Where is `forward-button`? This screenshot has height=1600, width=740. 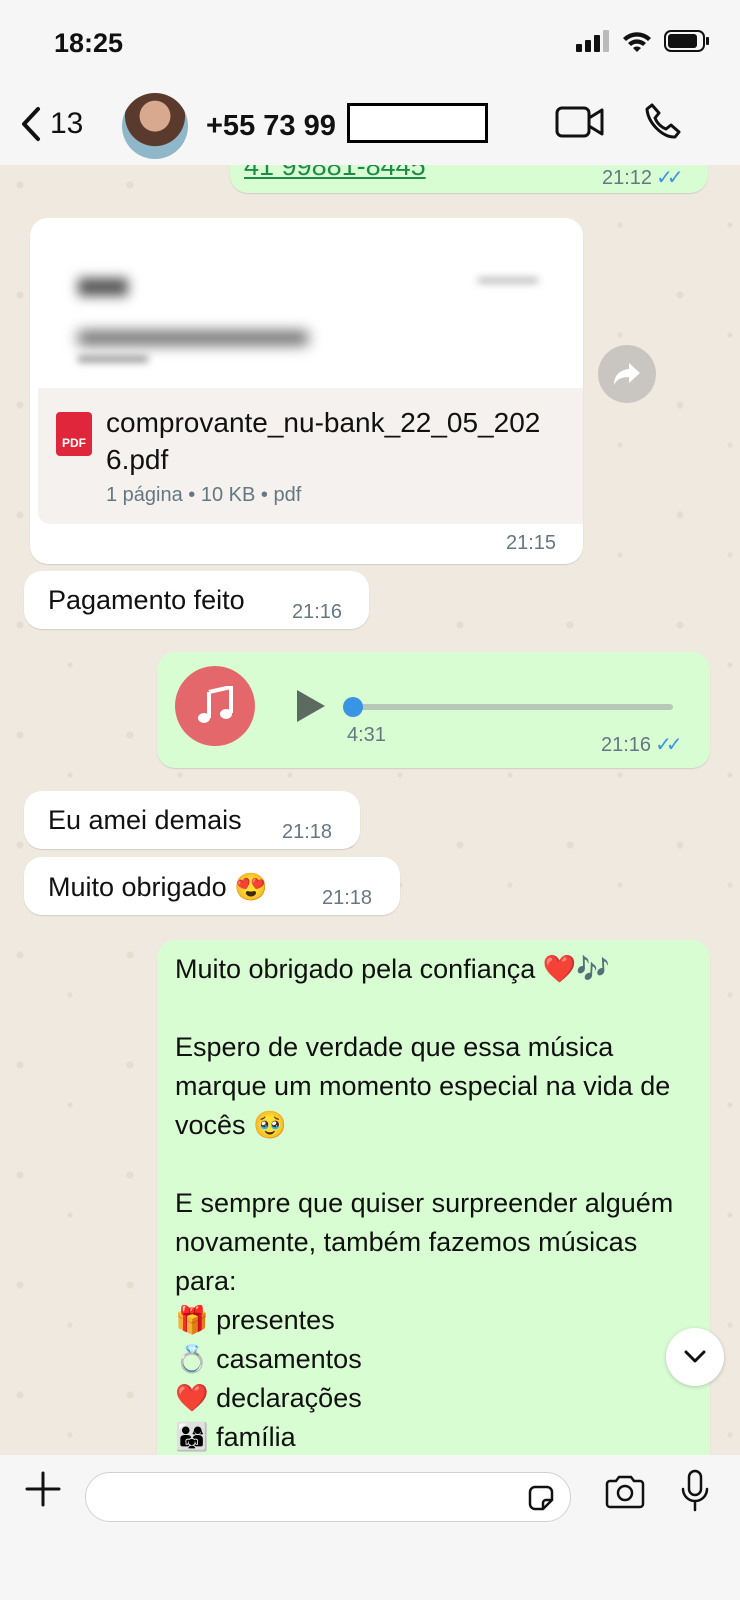 forward-button is located at coordinates (627, 374).